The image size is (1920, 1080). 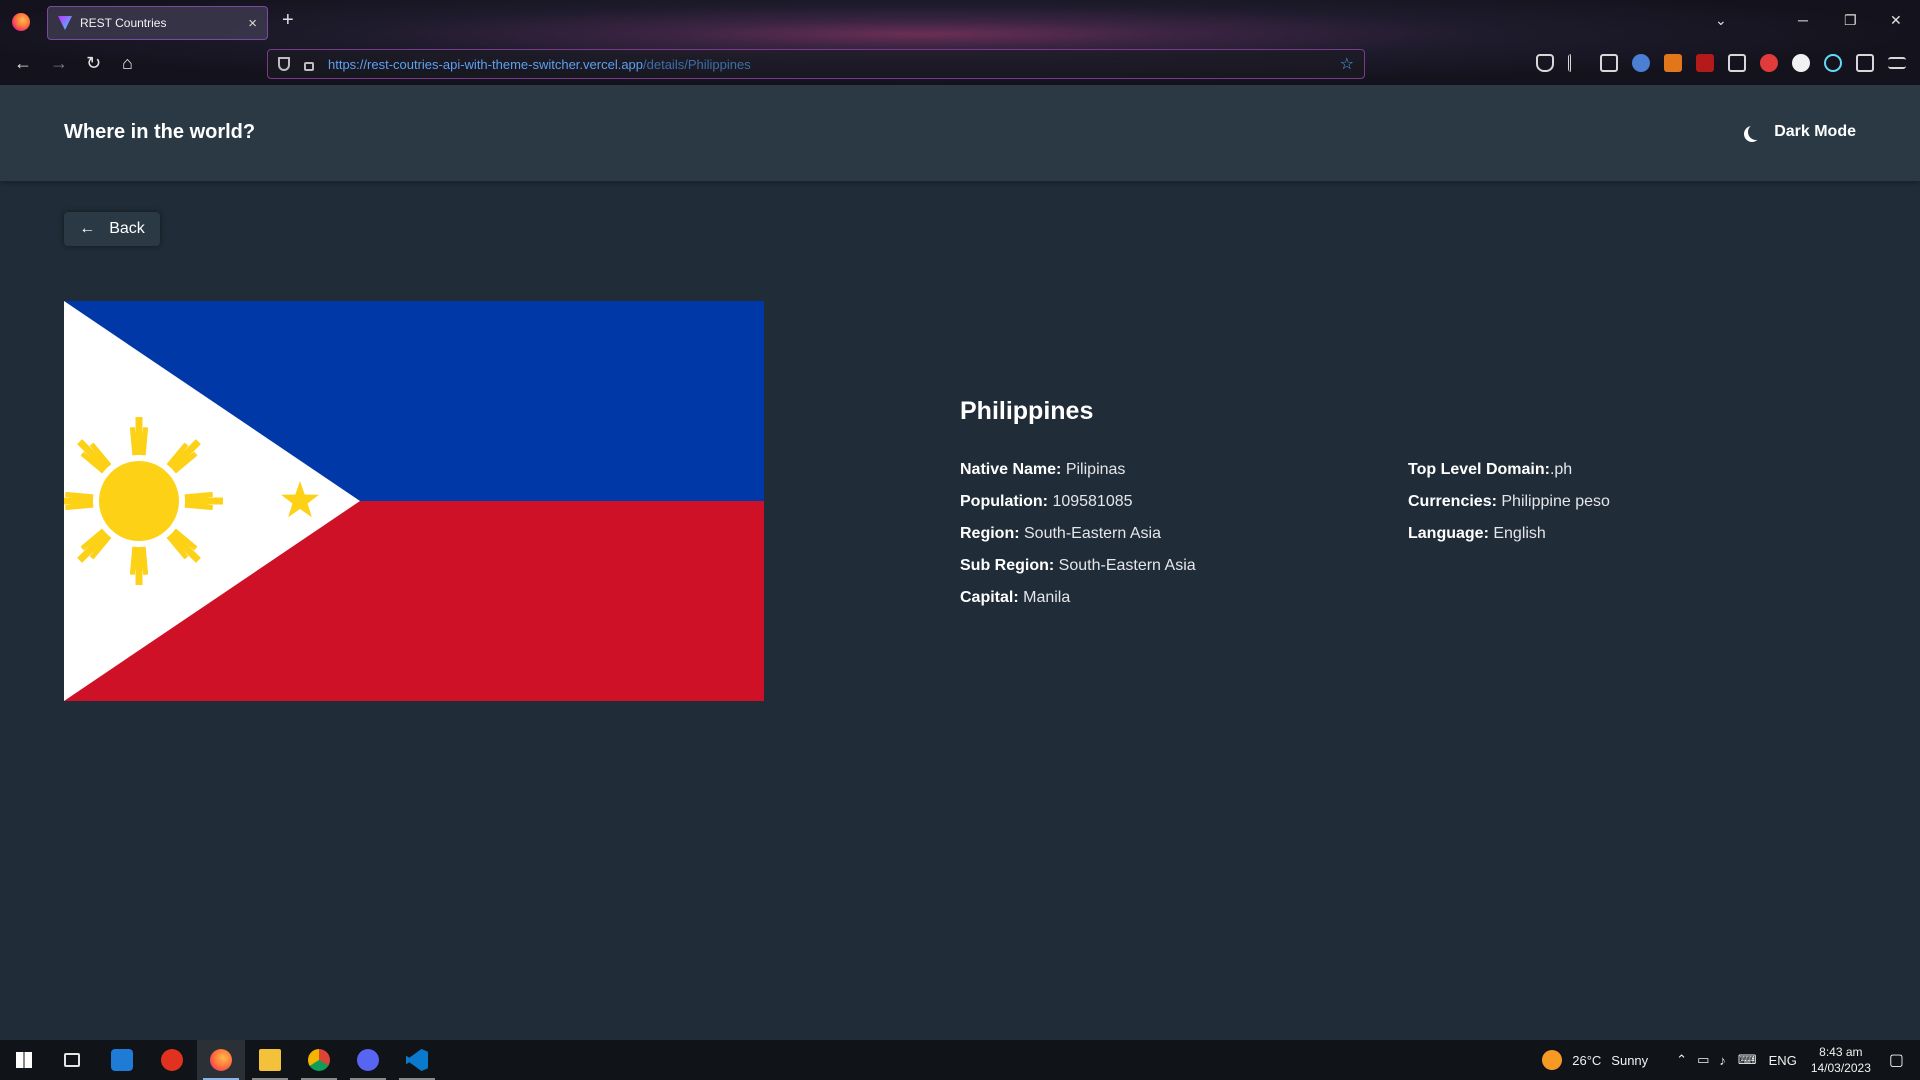 What do you see at coordinates (417, 1060) in the screenshot?
I see `taskbar-vscode` at bounding box center [417, 1060].